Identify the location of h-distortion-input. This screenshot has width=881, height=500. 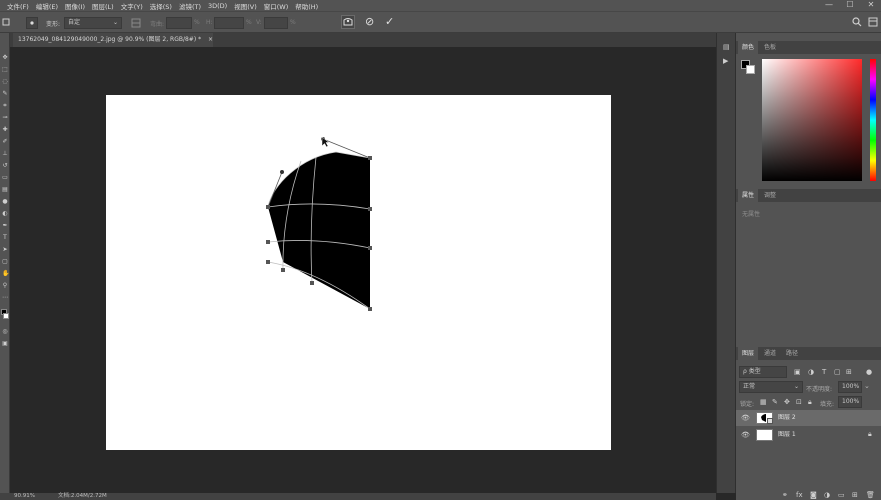
(229, 23).